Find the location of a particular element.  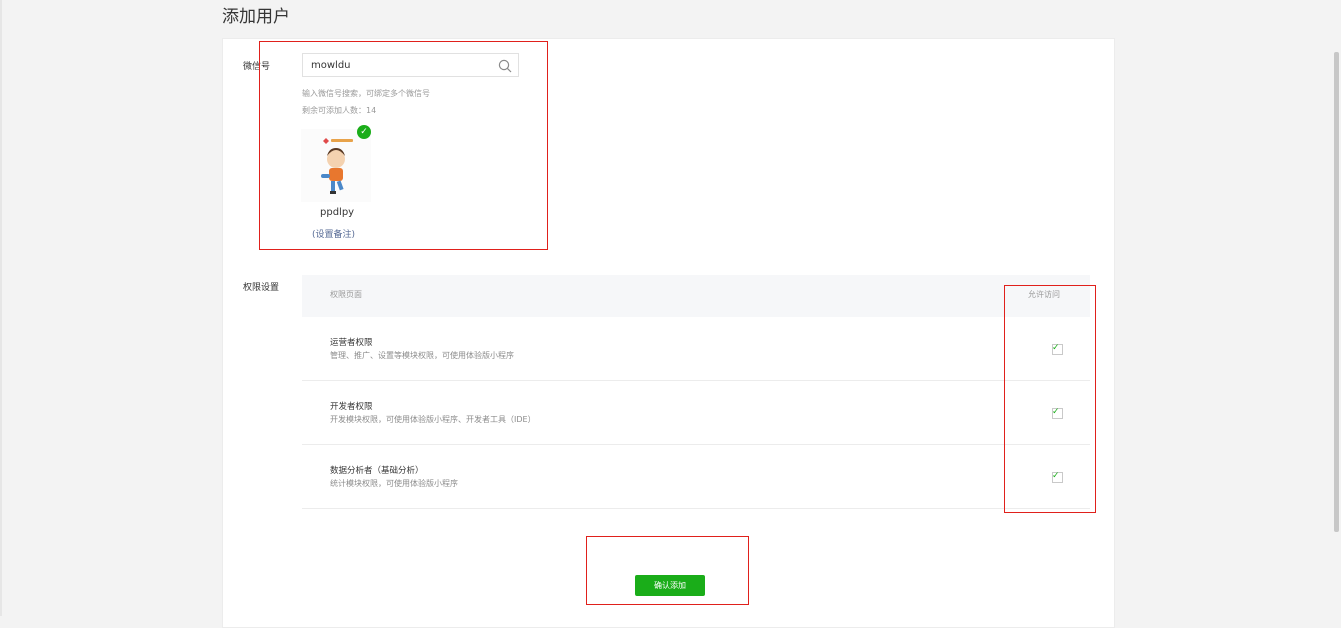

page-title: 添加用户 is located at coordinates (256, 17).